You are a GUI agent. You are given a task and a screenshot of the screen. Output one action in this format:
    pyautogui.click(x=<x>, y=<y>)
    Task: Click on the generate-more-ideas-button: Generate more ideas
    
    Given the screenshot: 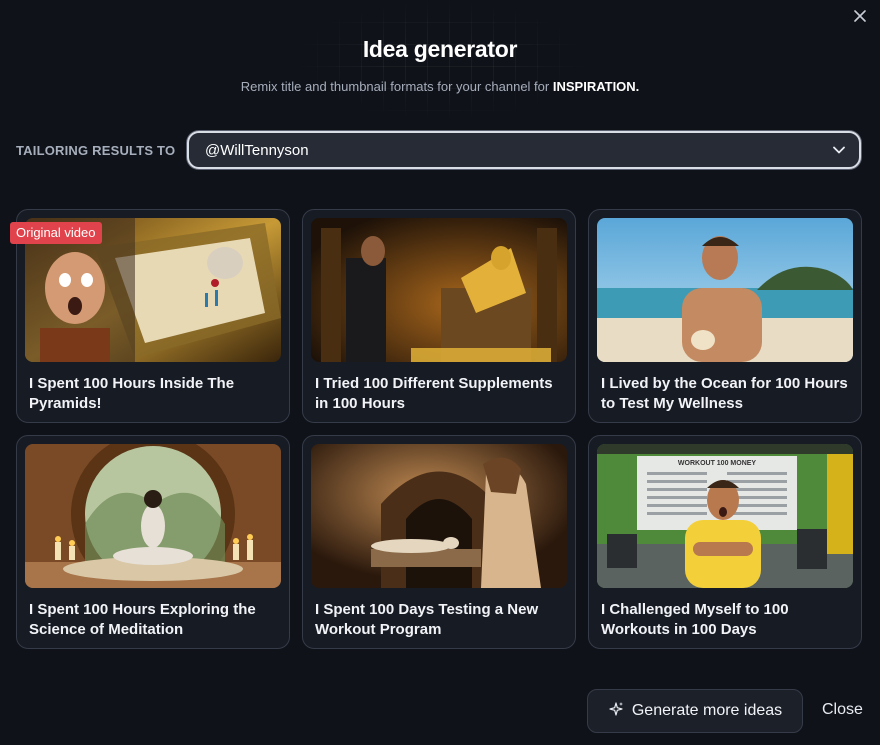 What is the action you would take?
    pyautogui.click(x=695, y=711)
    